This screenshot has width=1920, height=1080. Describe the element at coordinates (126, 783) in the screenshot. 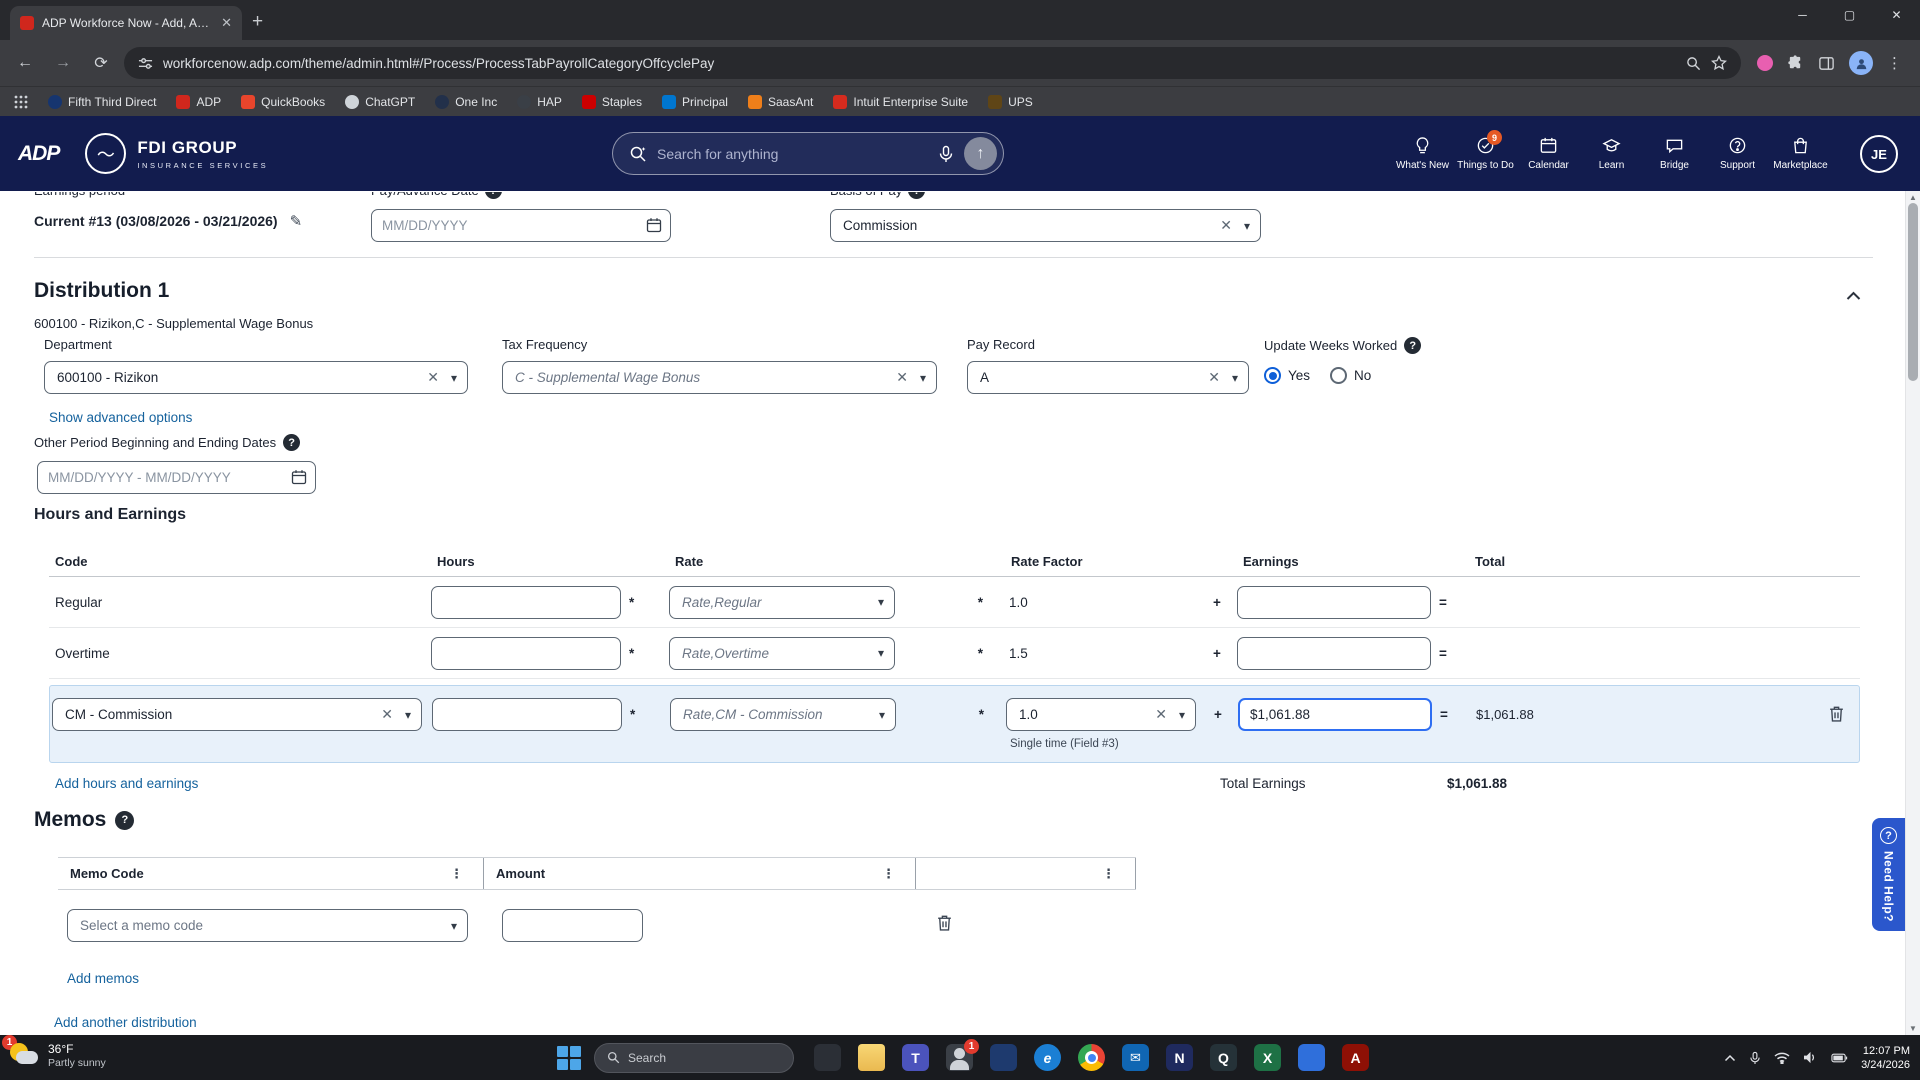

I see `add-hours-earnings-link: Add hours and earnings` at that location.